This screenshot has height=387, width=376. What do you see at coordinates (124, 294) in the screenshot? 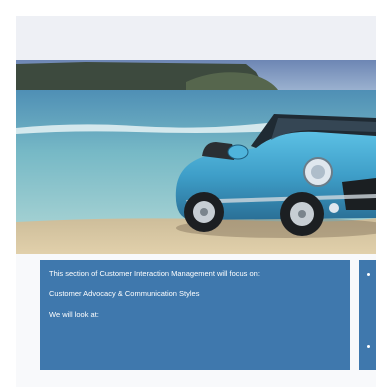
I see `topic-text: Customer Advocacy & Communication Styles` at bounding box center [124, 294].